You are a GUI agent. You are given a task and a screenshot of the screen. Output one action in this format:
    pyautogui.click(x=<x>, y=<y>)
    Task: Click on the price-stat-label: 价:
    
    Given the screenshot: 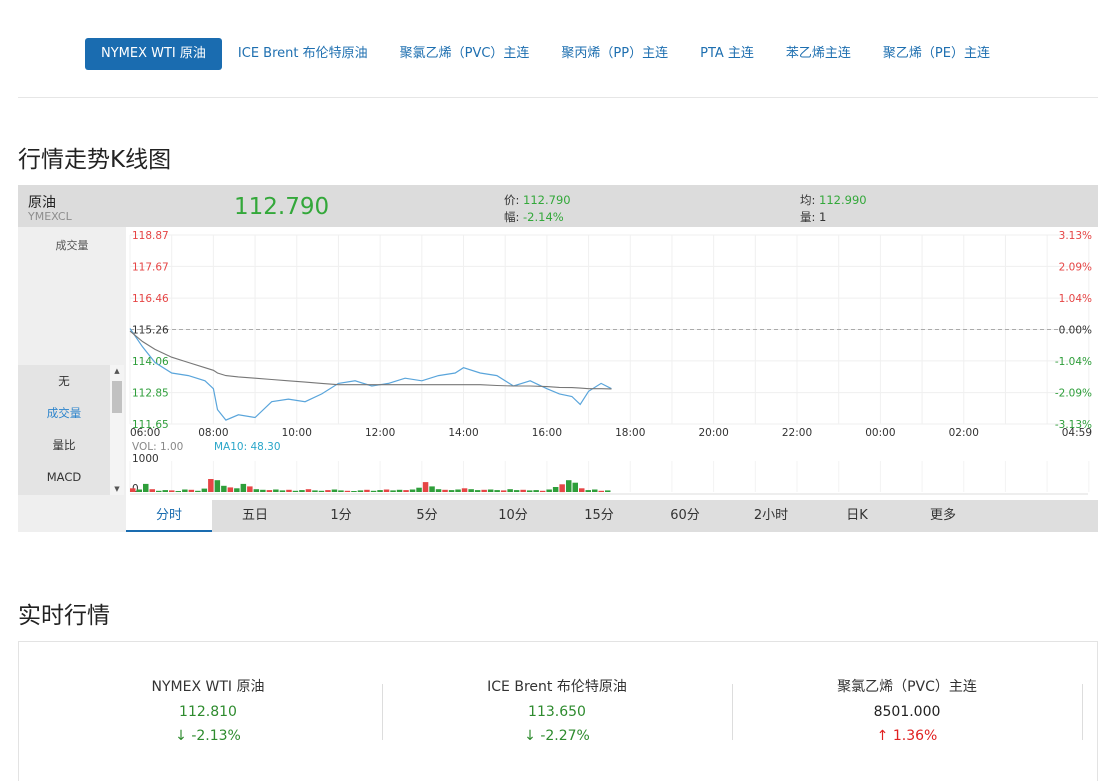 What is the action you would take?
    pyautogui.click(x=512, y=200)
    